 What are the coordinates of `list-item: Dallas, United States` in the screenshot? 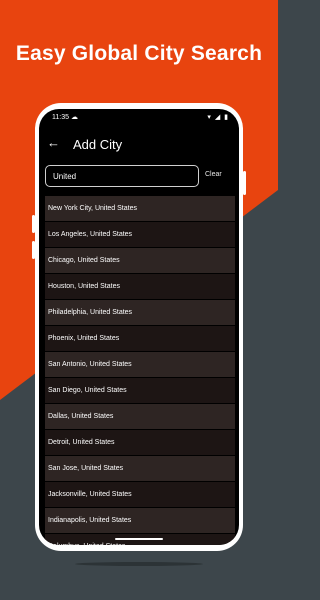 It's located at (140, 416).